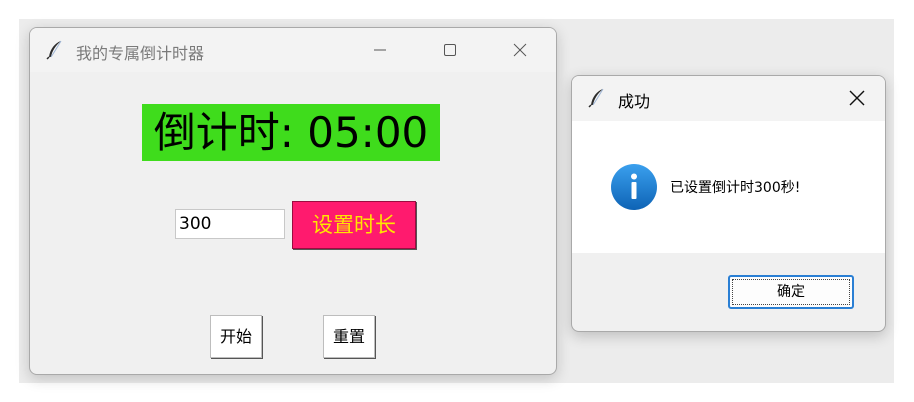  Describe the element at coordinates (634, 187) in the screenshot. I see `info-icon` at that location.